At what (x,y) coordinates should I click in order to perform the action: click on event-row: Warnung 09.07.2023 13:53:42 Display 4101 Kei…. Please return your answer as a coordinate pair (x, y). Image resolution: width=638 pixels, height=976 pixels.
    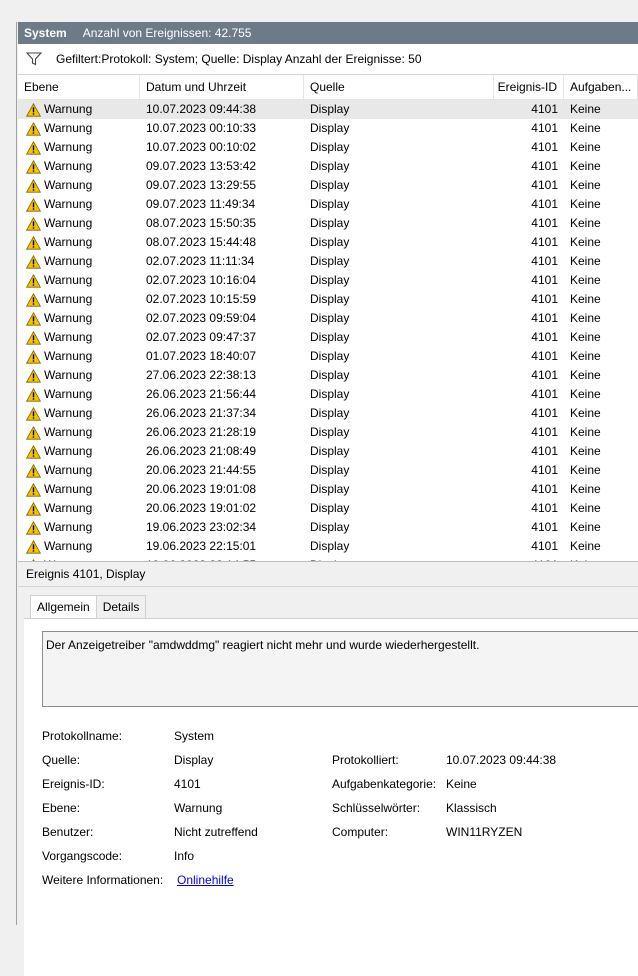
    Looking at the image, I should click on (328, 166).